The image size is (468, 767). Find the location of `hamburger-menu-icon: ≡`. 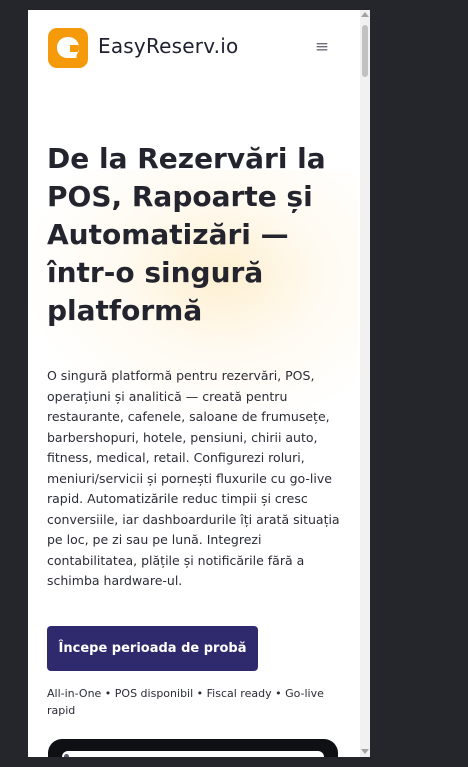

hamburger-menu-icon: ≡ is located at coordinates (322, 47).